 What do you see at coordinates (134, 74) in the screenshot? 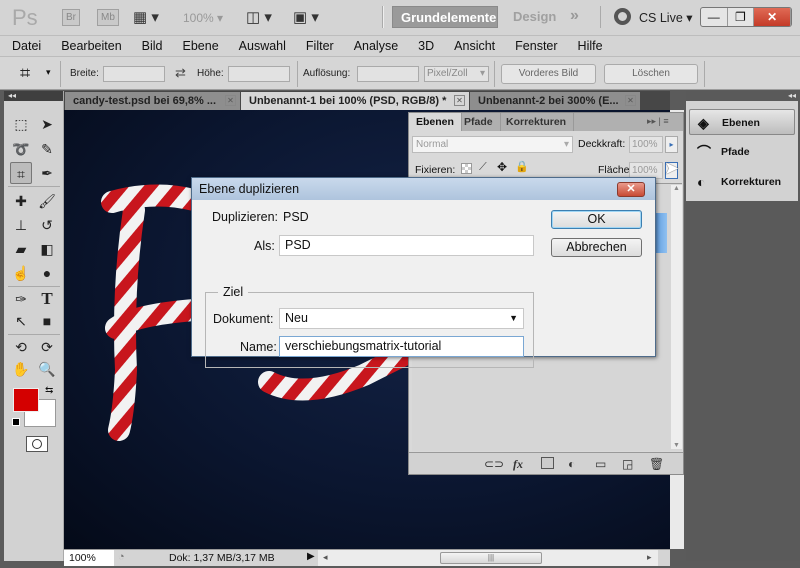
I see `width-input` at bounding box center [134, 74].